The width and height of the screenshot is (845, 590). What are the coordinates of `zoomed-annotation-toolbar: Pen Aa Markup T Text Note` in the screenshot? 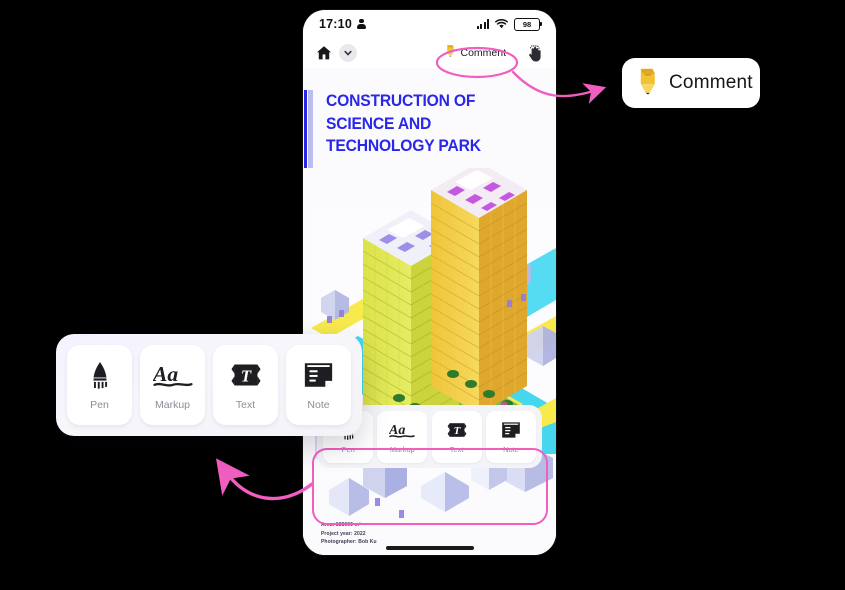 It's located at (209, 385).